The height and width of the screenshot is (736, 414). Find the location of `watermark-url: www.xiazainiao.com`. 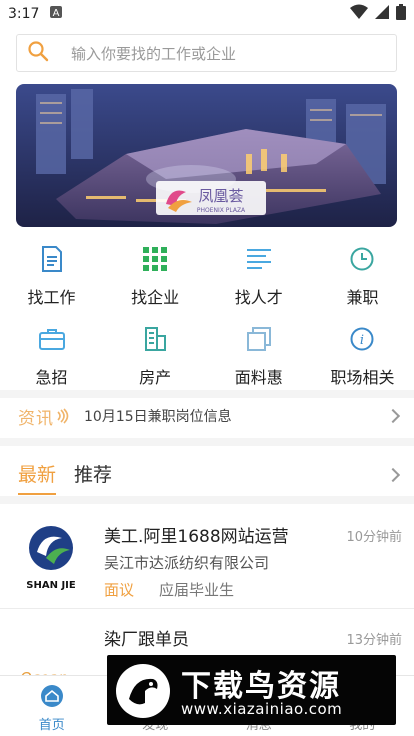

watermark-url: www.xiazainiao.com is located at coordinates (262, 709).